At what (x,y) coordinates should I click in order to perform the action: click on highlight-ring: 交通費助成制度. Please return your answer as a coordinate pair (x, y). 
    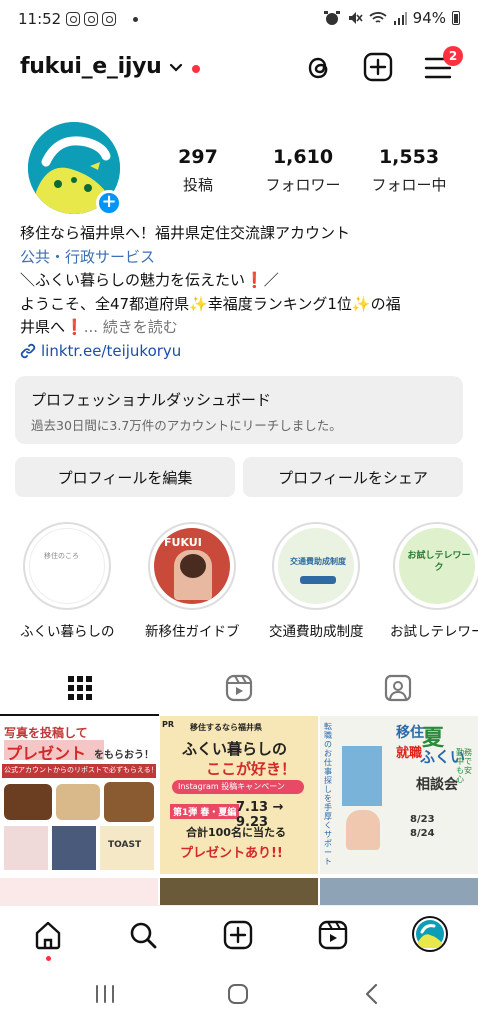
    Looking at the image, I should click on (316, 566).